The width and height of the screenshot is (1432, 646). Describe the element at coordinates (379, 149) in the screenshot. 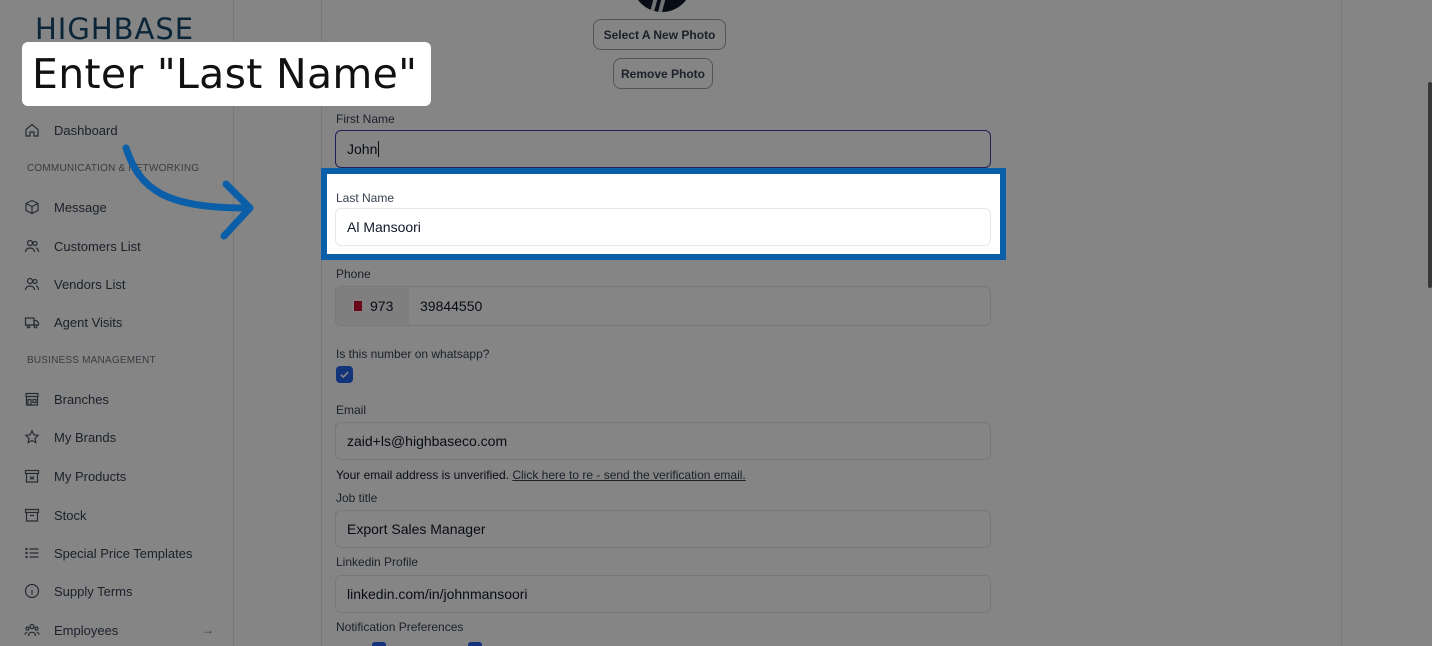

I see `text-caret` at that location.